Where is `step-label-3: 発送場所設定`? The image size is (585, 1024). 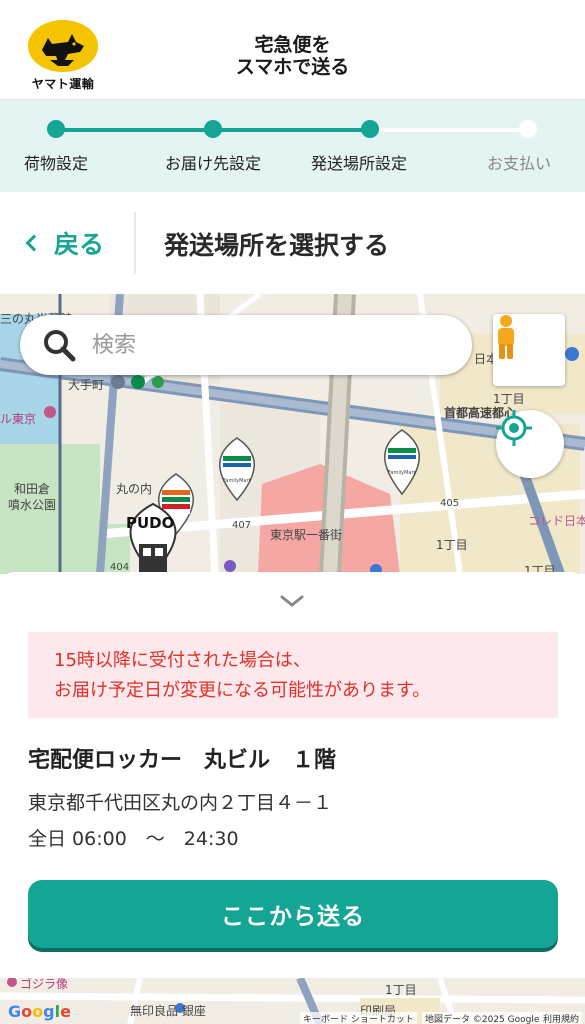 step-label-3: 発送場所設定 is located at coordinates (359, 163).